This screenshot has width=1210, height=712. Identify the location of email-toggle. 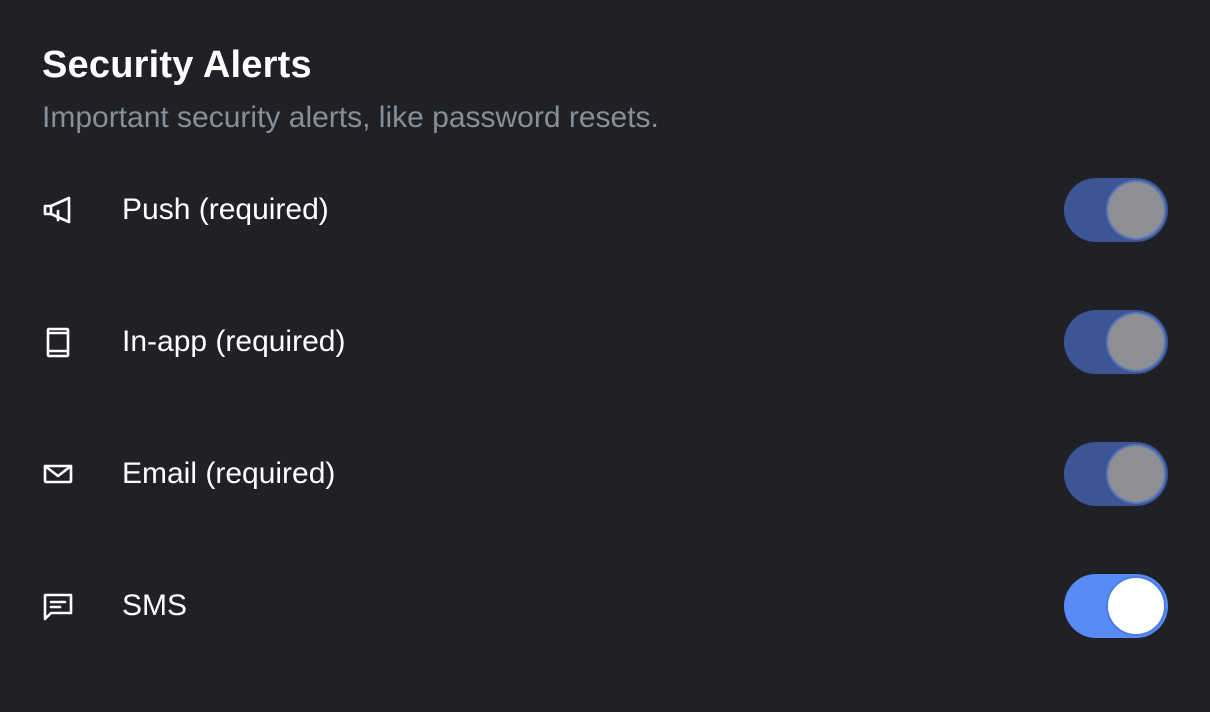
(1116, 474).